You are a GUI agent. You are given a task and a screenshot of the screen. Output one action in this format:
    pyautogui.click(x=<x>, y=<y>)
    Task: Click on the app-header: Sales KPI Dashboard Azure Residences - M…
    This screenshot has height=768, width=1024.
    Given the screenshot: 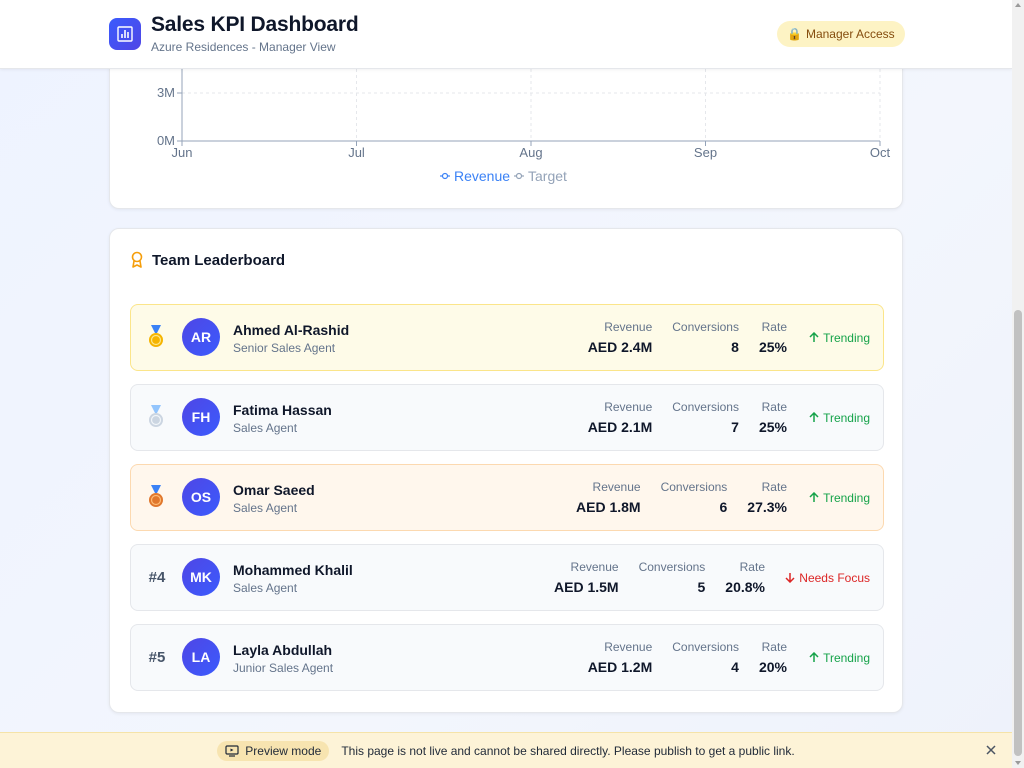 What is the action you would take?
    pyautogui.click(x=506, y=34)
    